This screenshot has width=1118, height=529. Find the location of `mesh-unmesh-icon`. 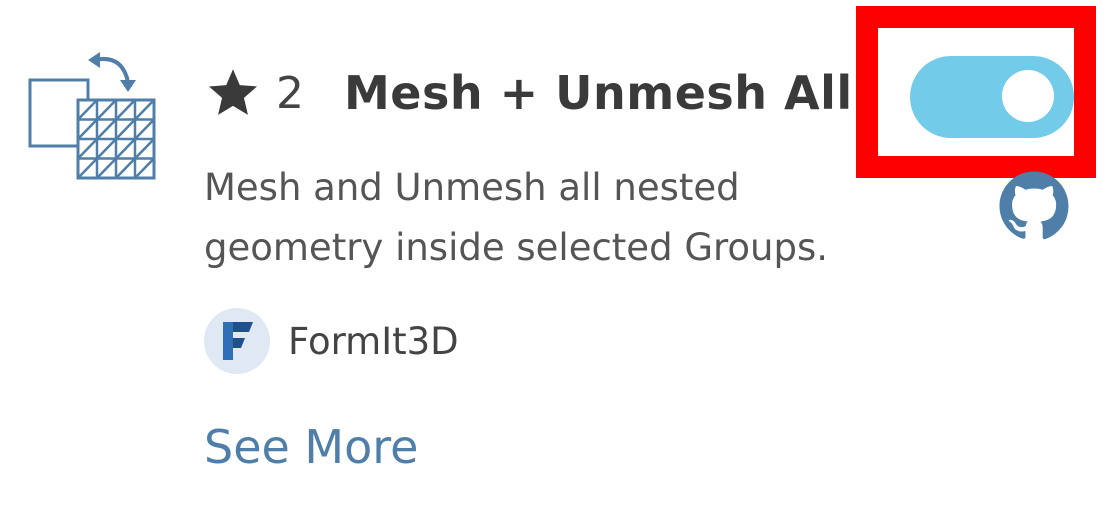

mesh-unmesh-icon is located at coordinates (92, 116).